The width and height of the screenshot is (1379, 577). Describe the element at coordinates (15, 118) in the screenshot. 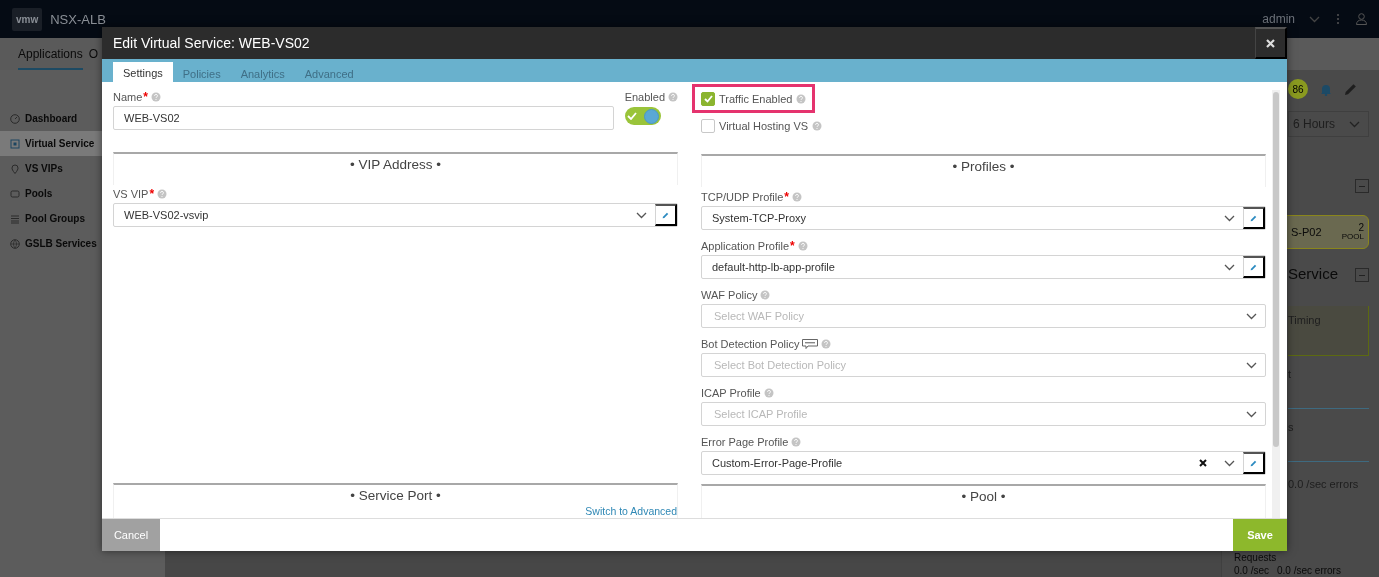

I see `gauge-icon` at that location.